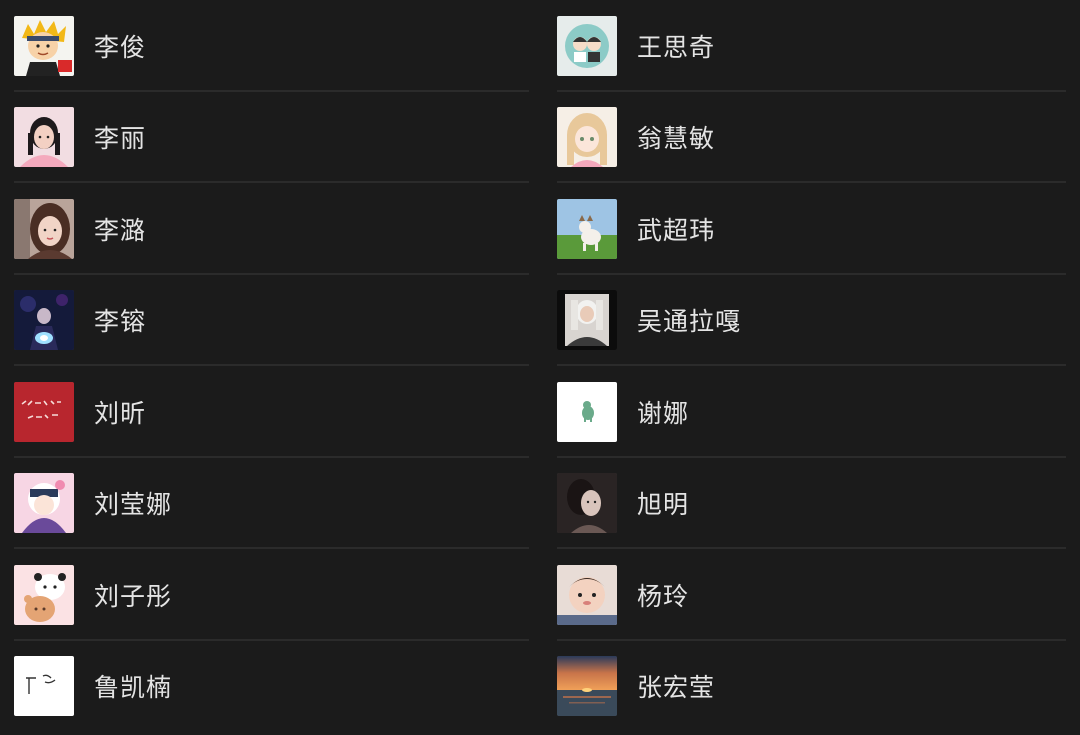 This screenshot has width=1080, height=735. What do you see at coordinates (133, 505) in the screenshot?
I see `contact-name: 刘莹娜` at bounding box center [133, 505].